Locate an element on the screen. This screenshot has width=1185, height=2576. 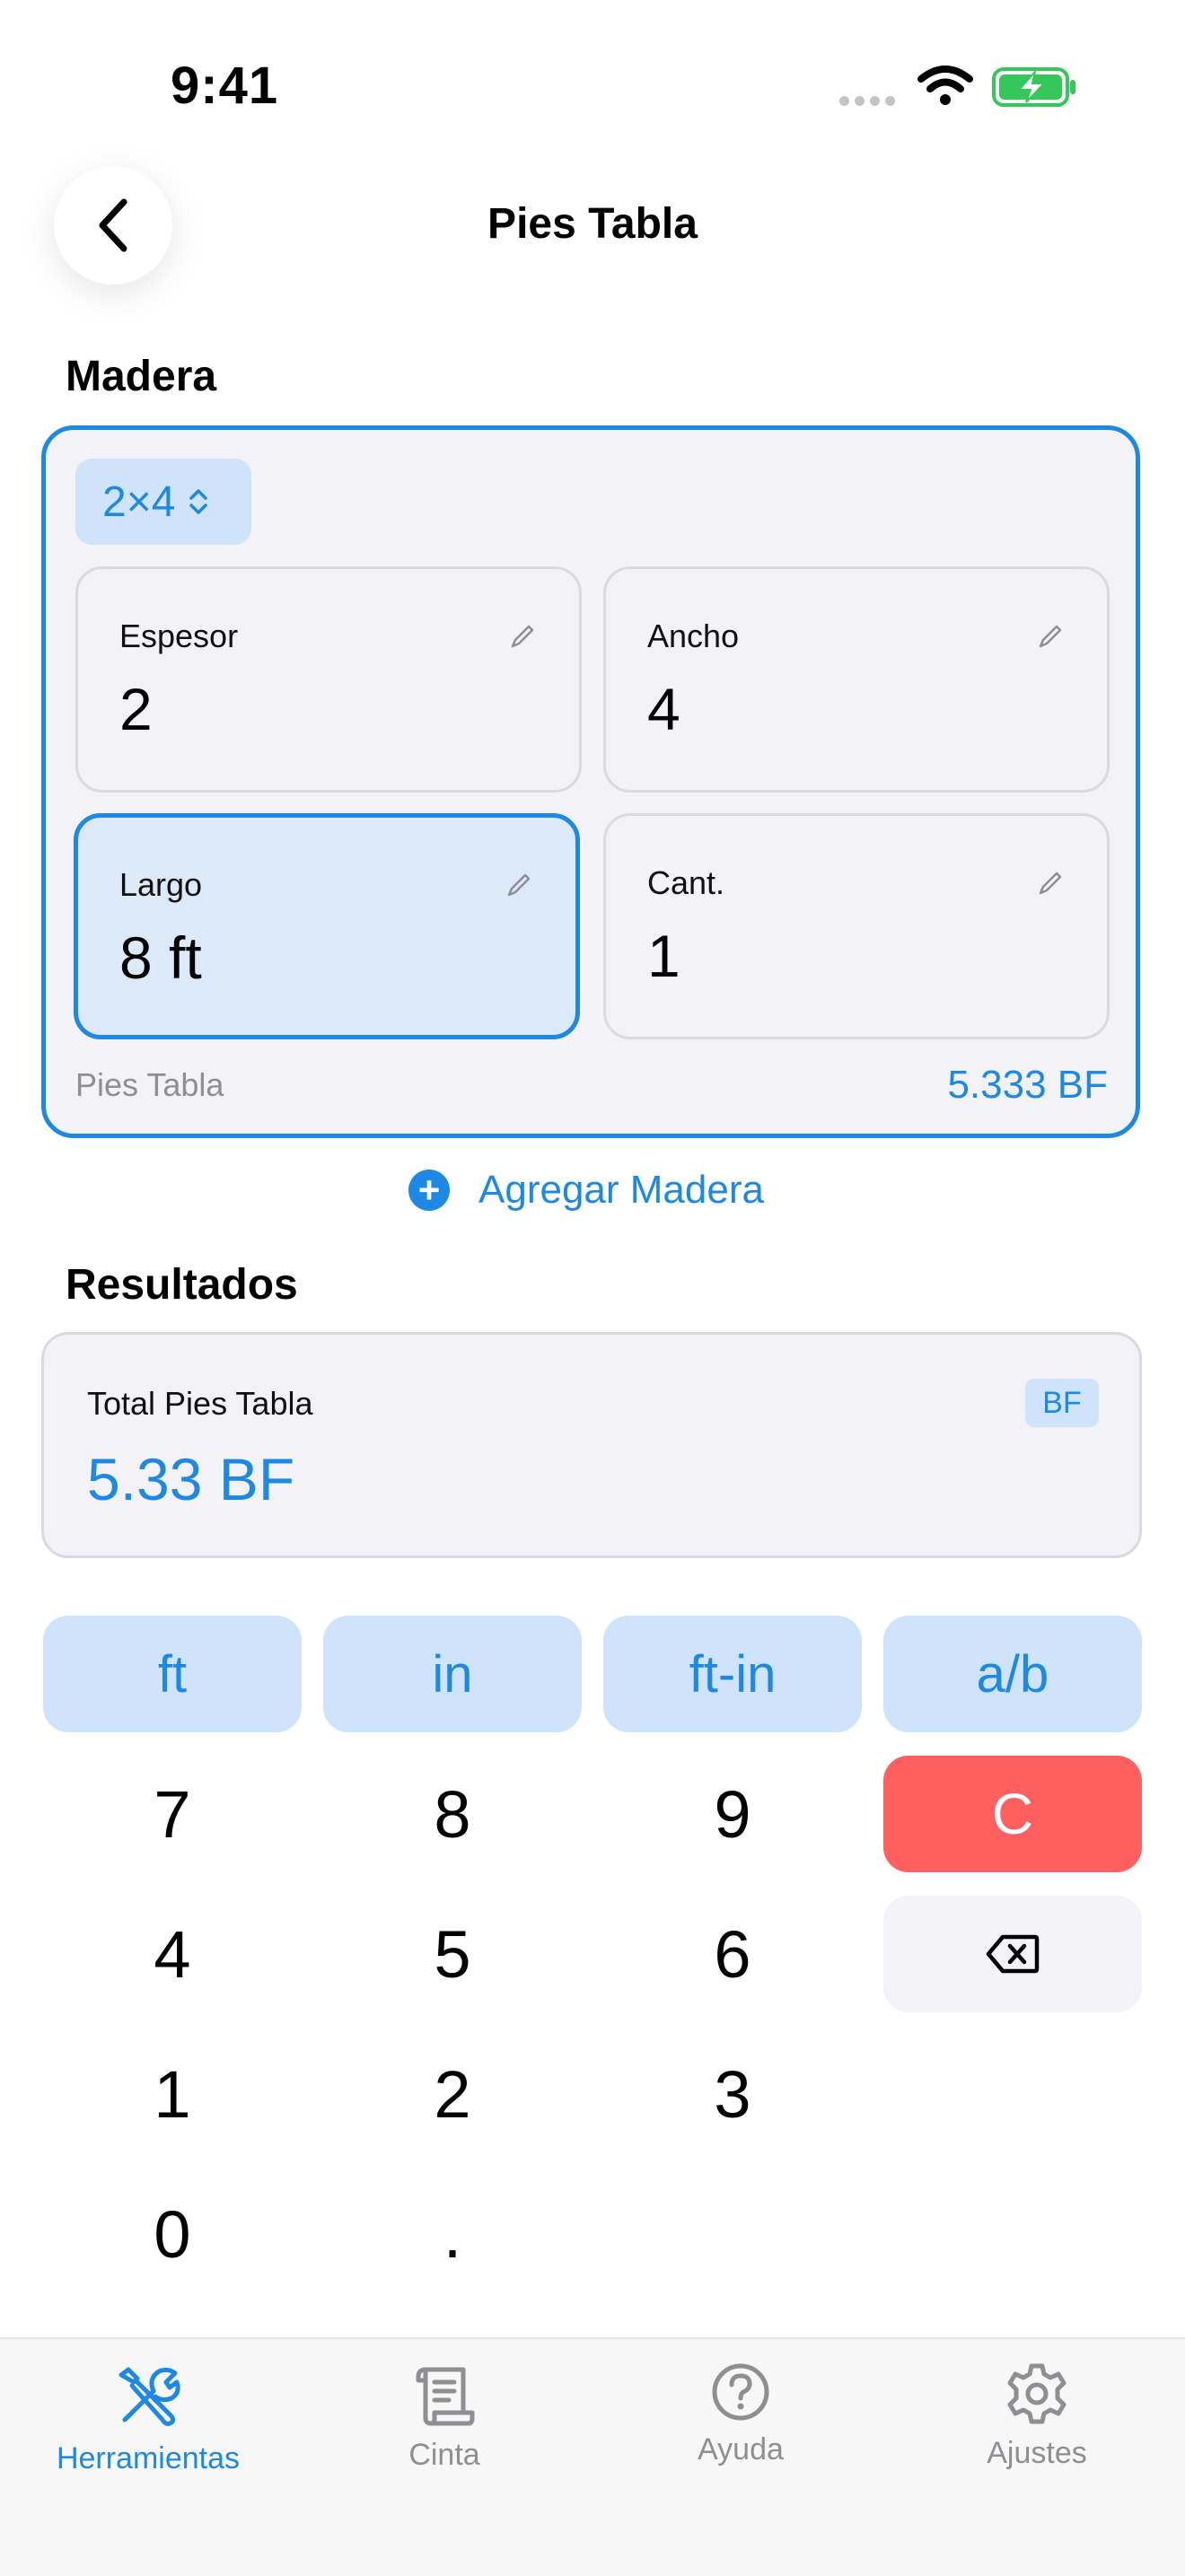
board-feet-value: 5.333 BF is located at coordinates (1027, 1085).